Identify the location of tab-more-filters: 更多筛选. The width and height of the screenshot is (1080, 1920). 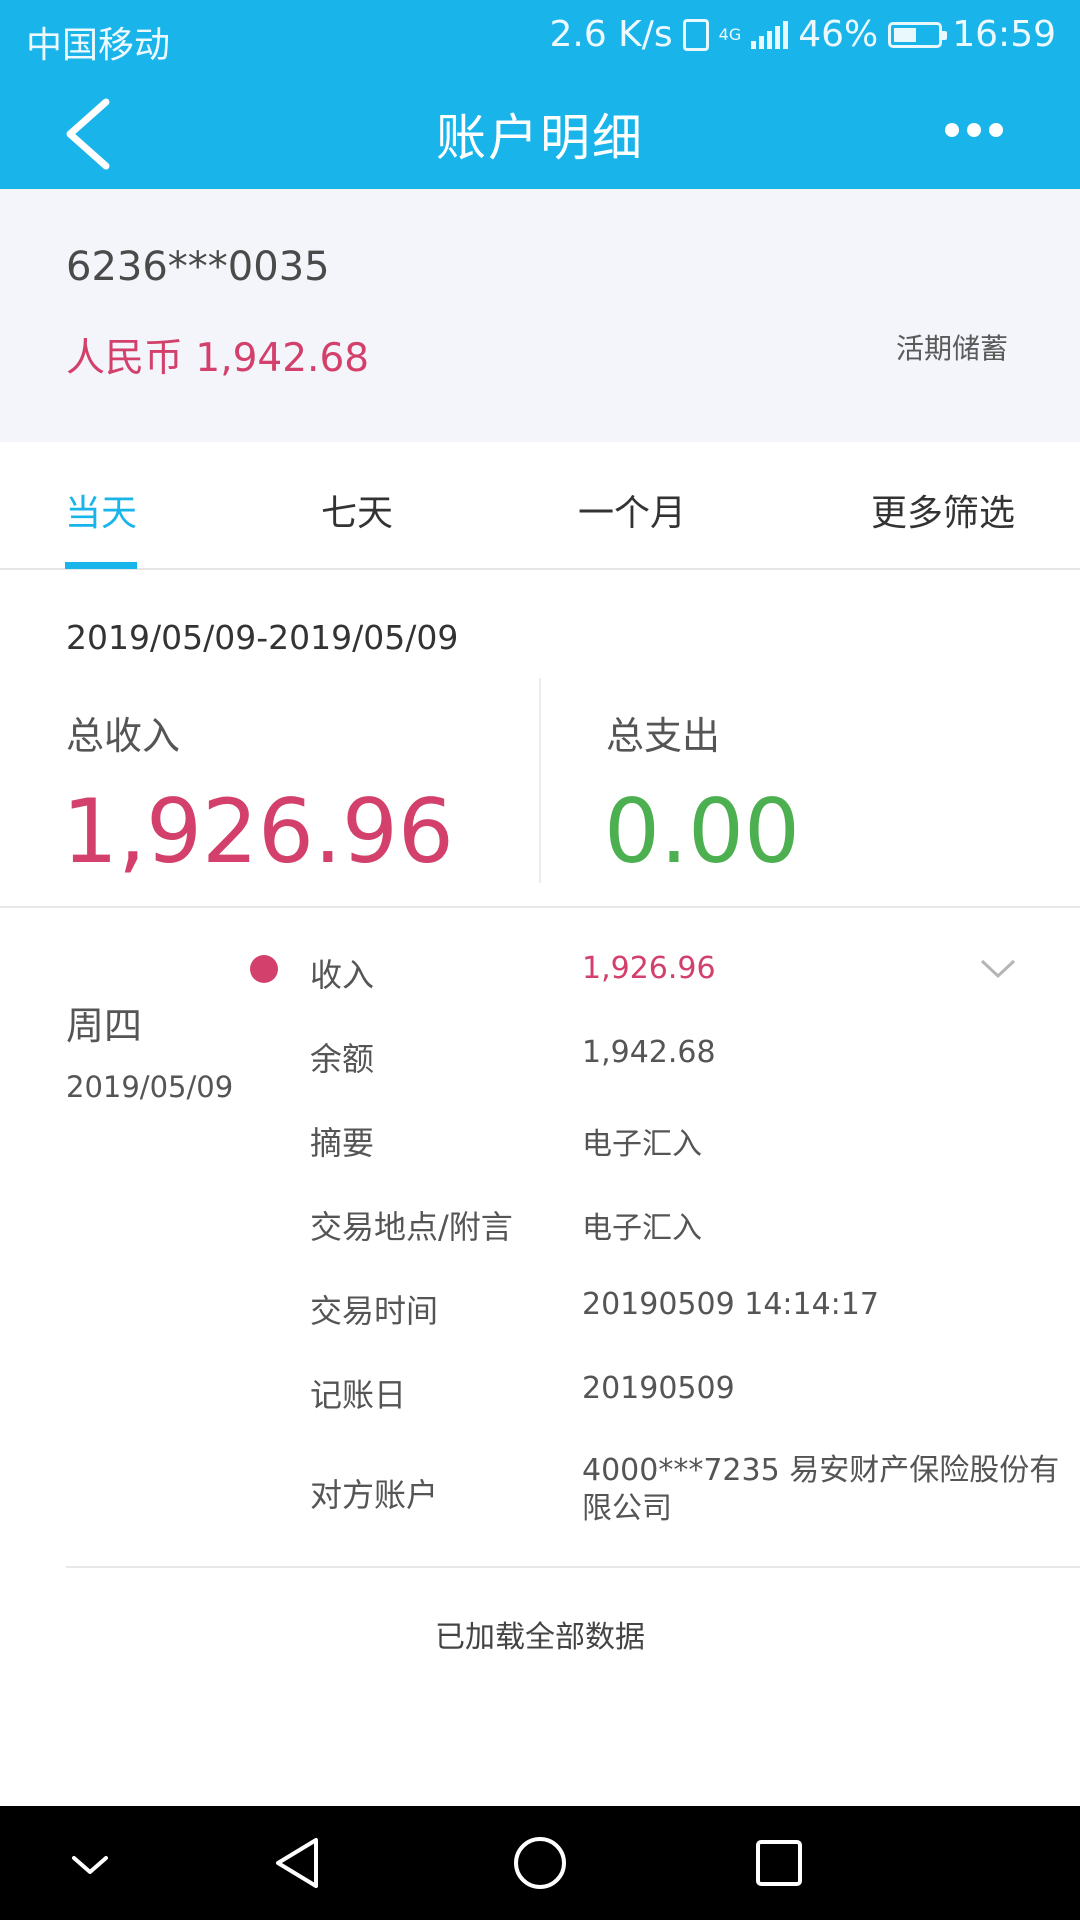
(943, 510).